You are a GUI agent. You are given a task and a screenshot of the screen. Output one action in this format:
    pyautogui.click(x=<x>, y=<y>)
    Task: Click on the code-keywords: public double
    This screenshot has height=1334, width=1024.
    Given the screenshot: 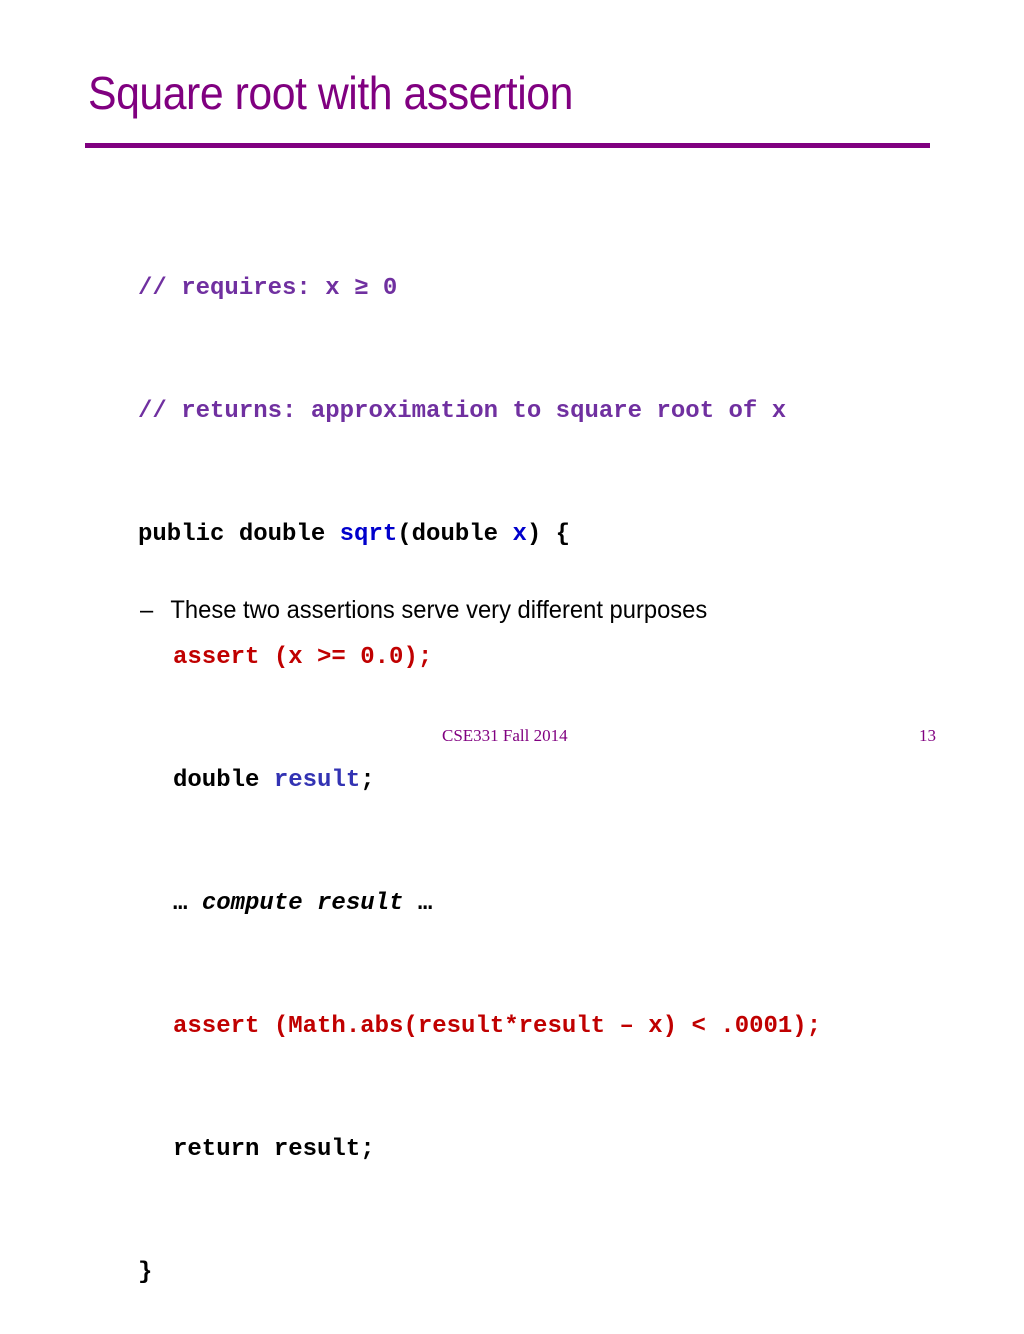 What is the action you would take?
    pyautogui.click(x=239, y=534)
    